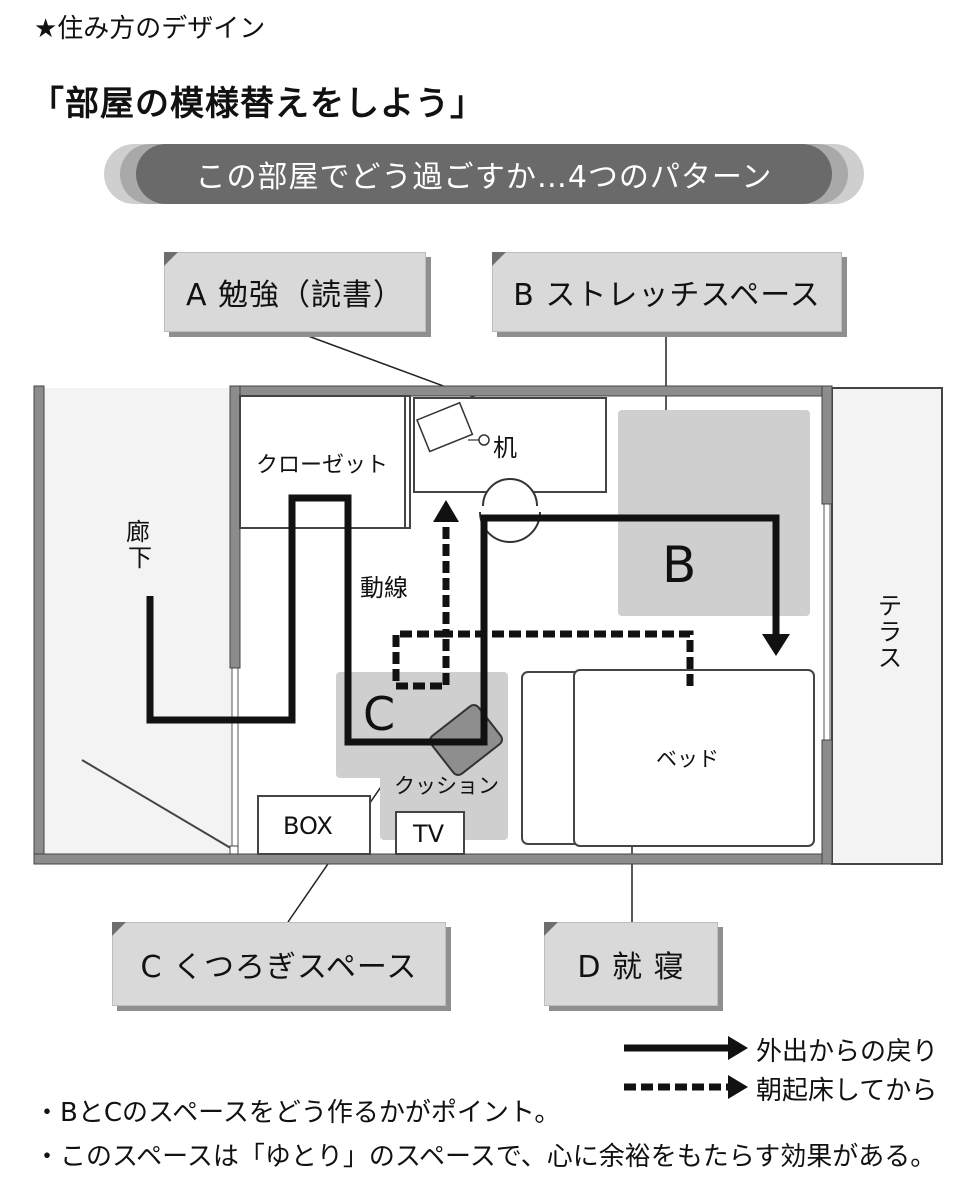 This screenshot has width=968, height=1186. What do you see at coordinates (138, 621) in the screenshot?
I see `corridor-area` at bounding box center [138, 621].